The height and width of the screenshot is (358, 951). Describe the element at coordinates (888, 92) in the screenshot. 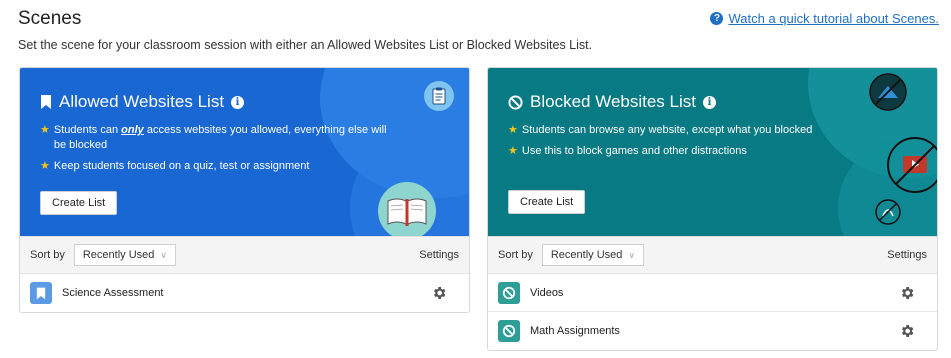

I see `blocked-app-icon` at that location.